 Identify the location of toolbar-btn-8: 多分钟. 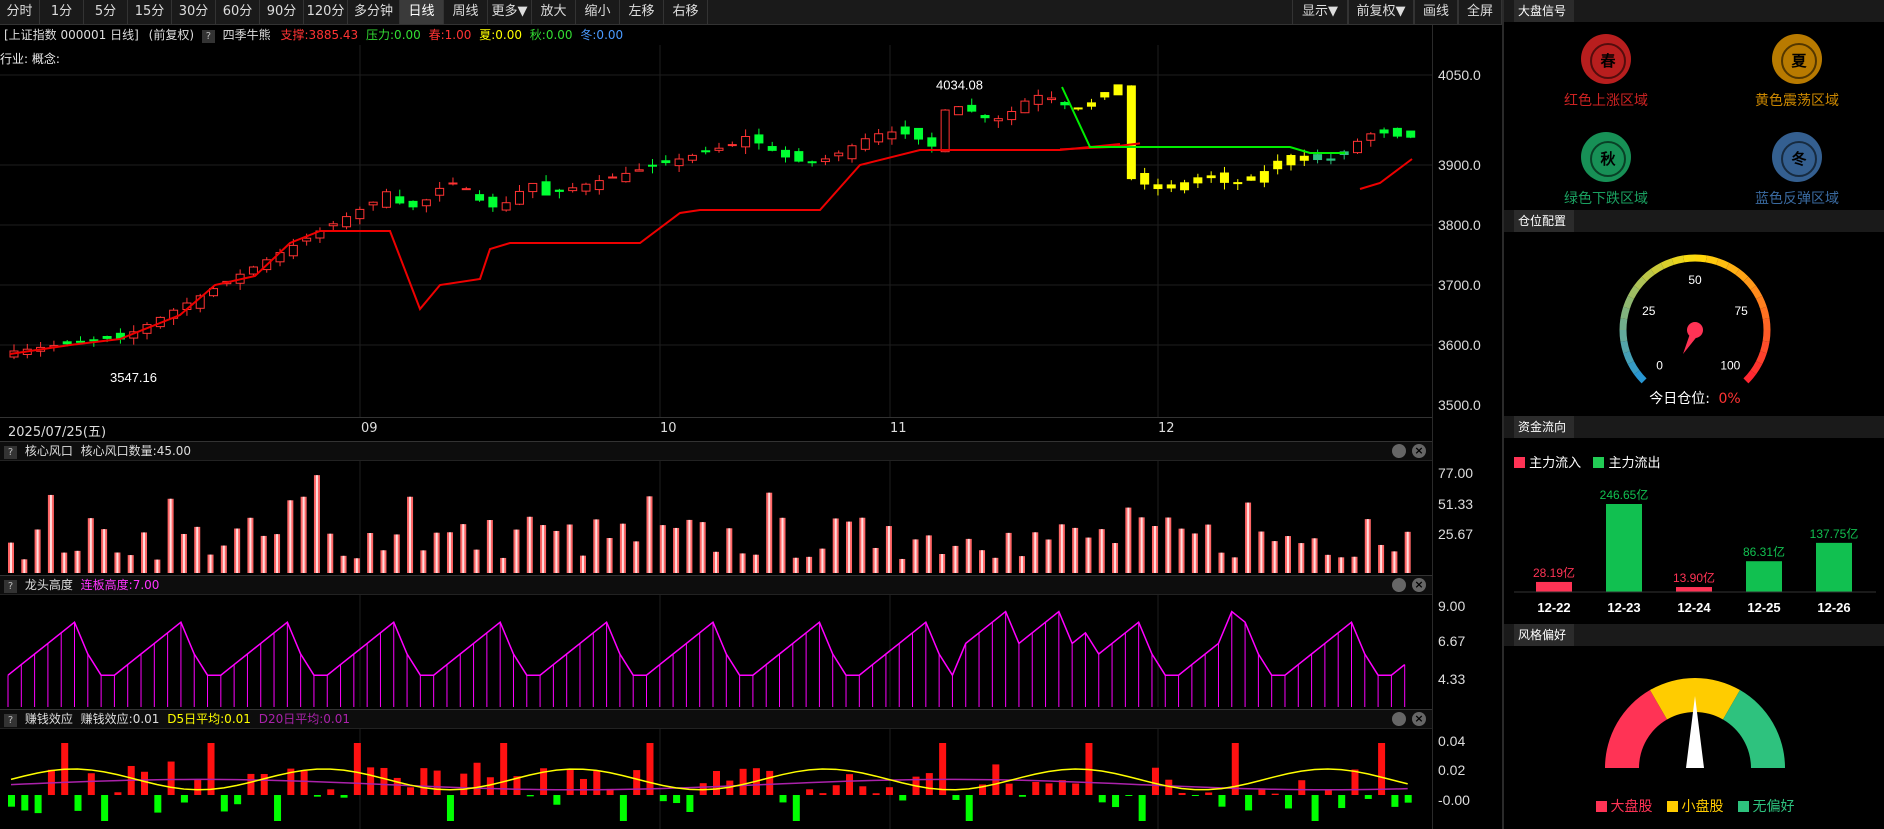
(374, 12).